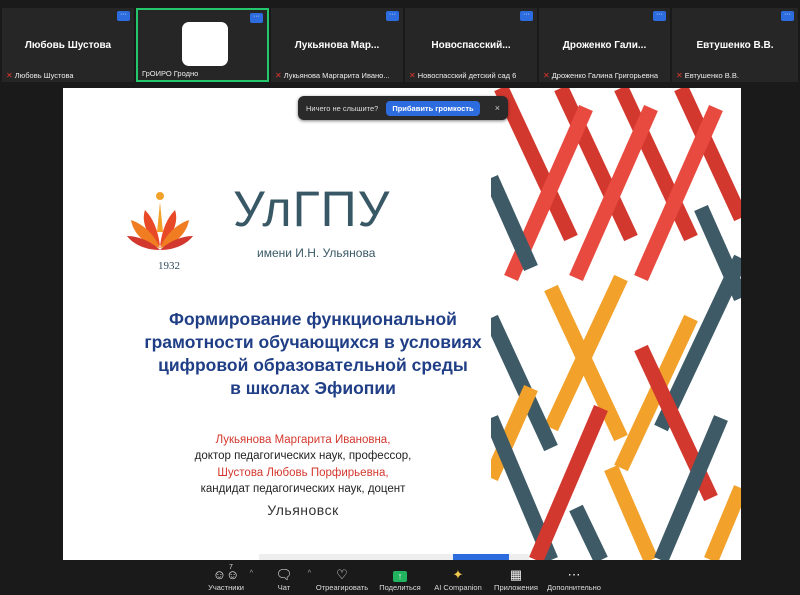 The image size is (800, 595). I want to click on audio-prompt: Ничего не слышите? Прибавить громкость ×, so click(403, 108).